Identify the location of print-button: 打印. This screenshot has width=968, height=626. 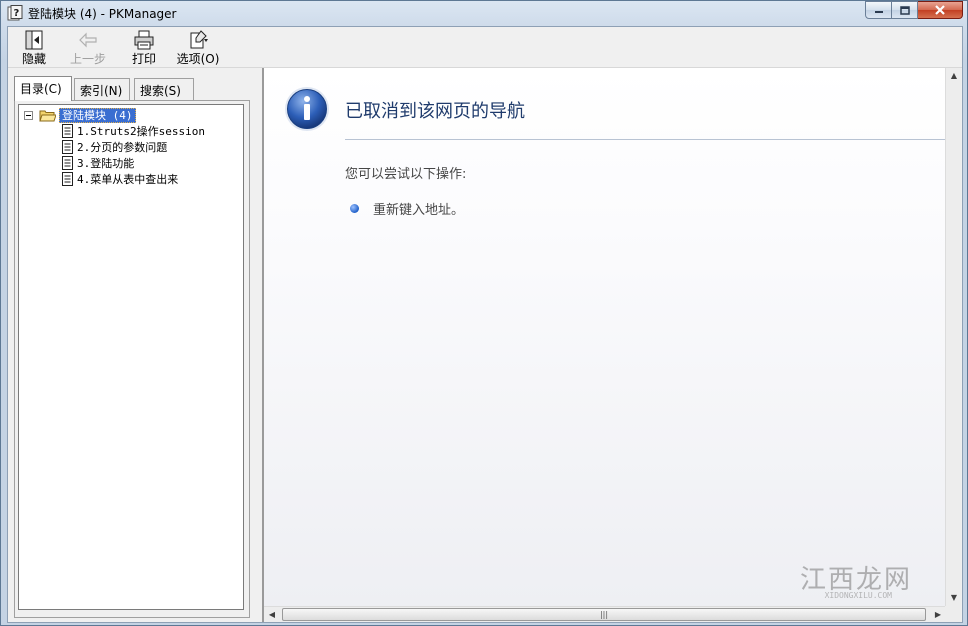
(144, 48).